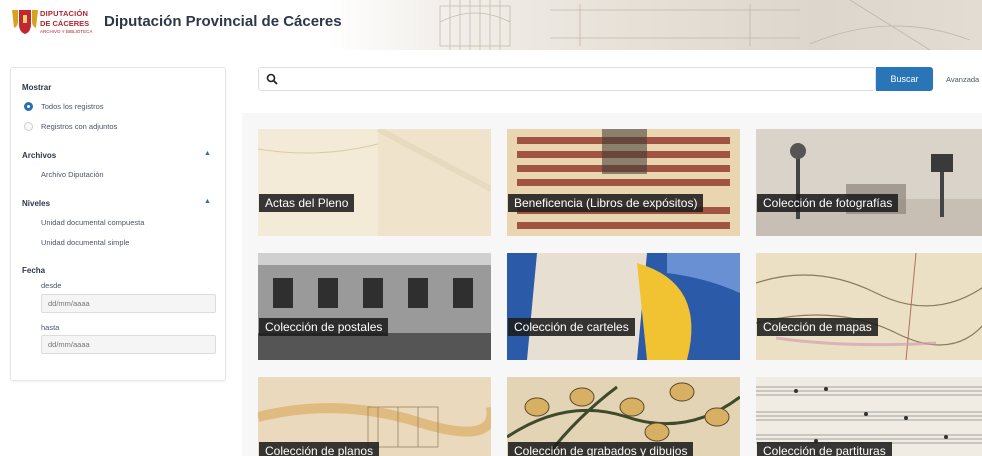  I want to click on logo-text-line2: DE CÁCERES, so click(65, 23).